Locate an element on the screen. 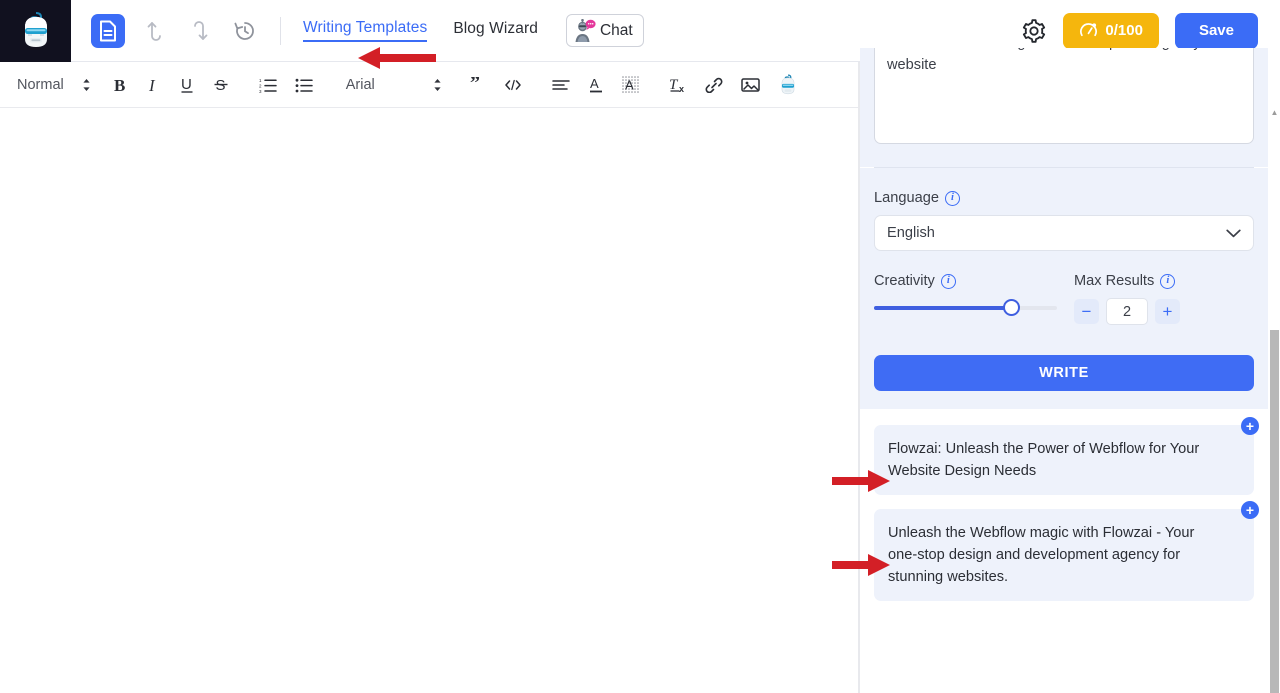  ordered-list-icon: 1 2 3 is located at coordinates (268, 85).